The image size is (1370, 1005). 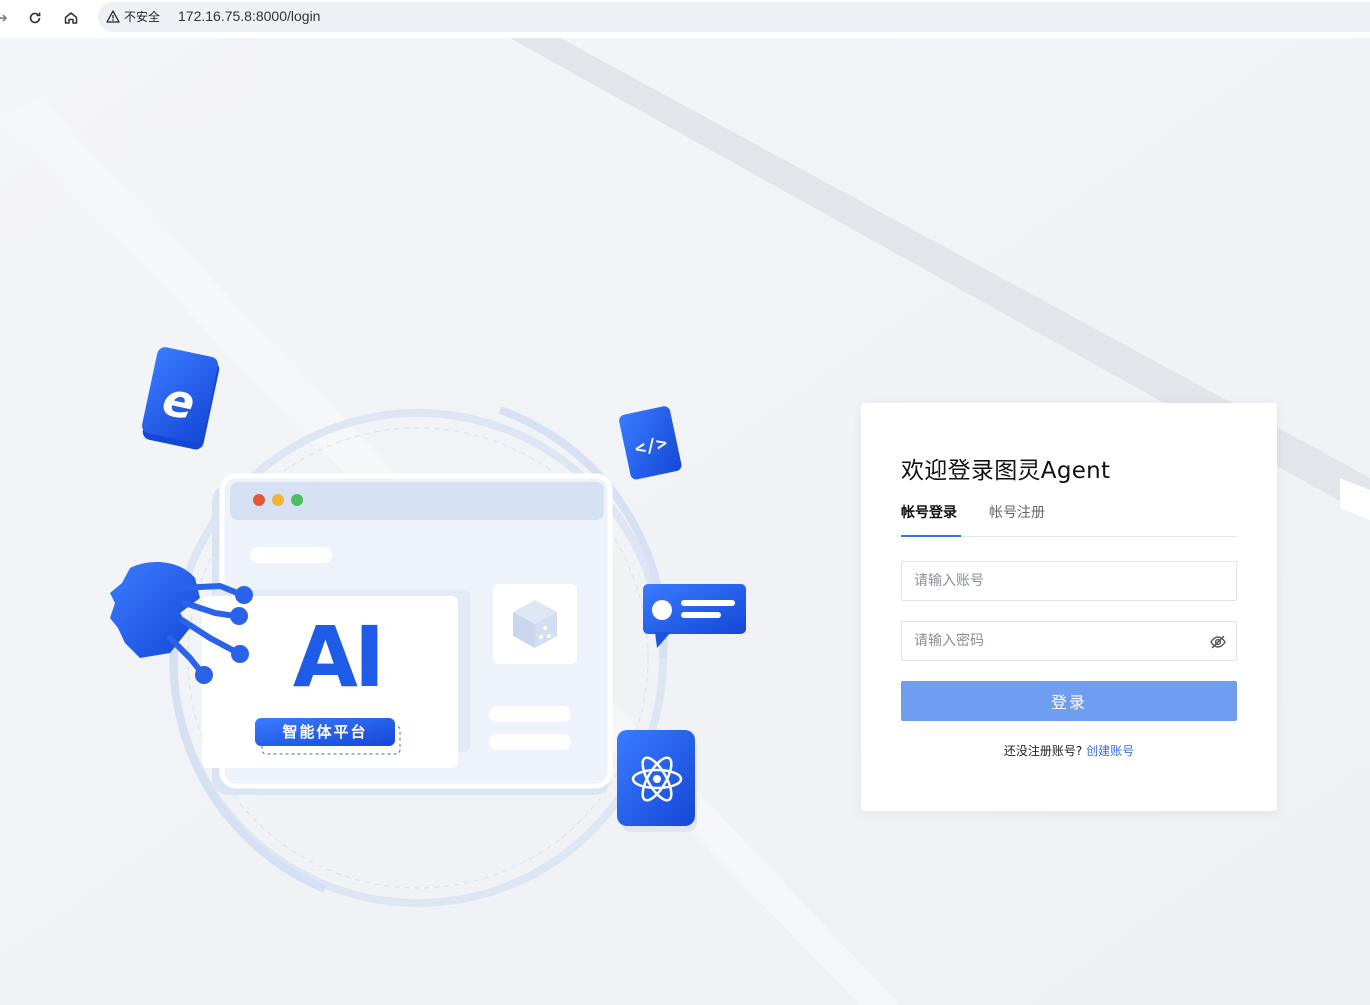 What do you see at coordinates (929, 512) in the screenshot?
I see `tab-account-login: 帐号登录` at bounding box center [929, 512].